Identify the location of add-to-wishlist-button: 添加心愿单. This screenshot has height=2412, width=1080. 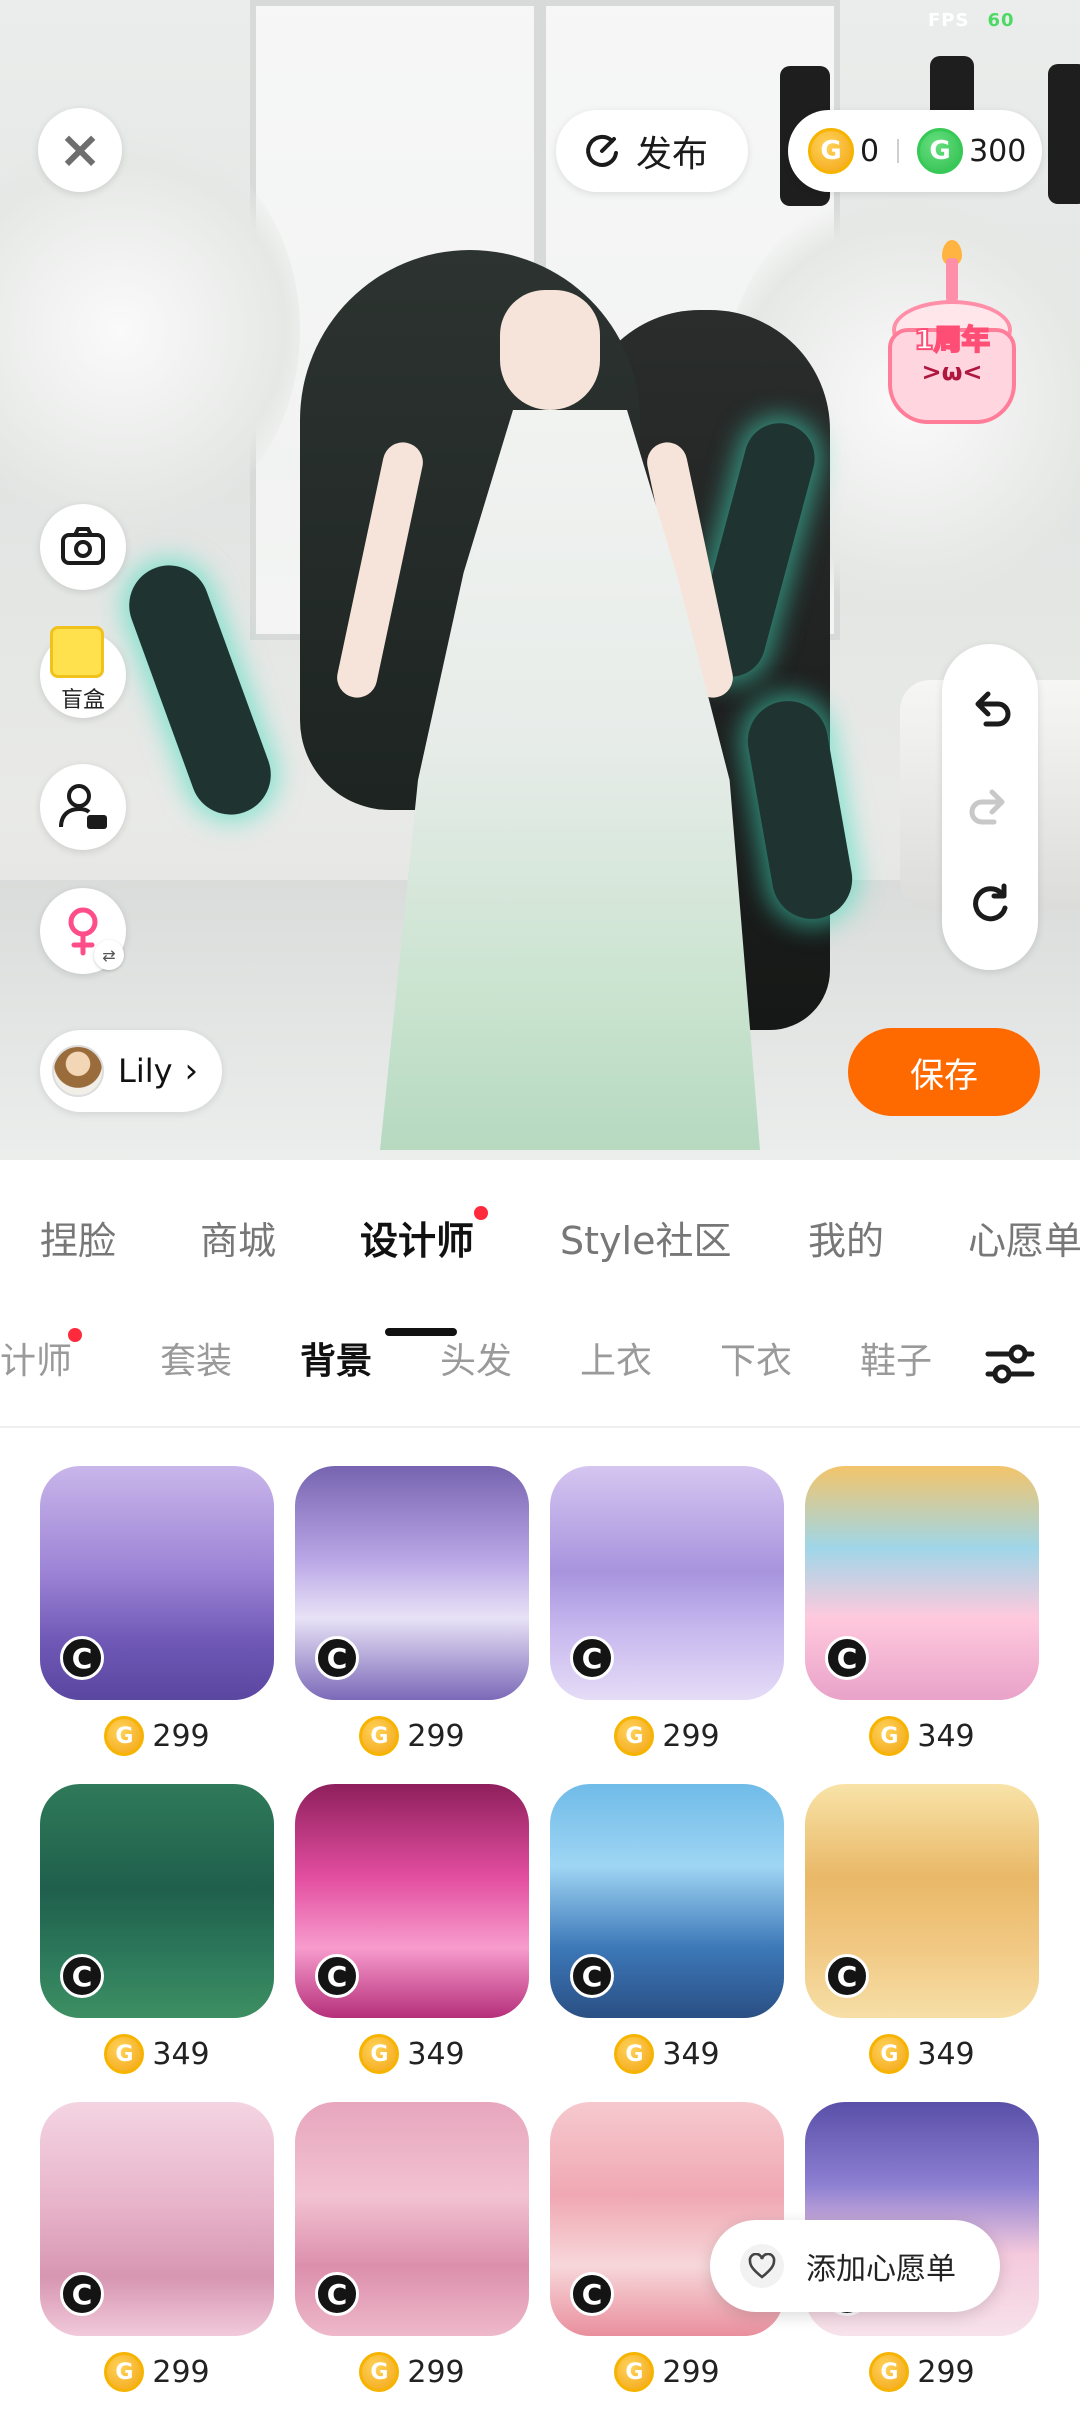
(855, 2266).